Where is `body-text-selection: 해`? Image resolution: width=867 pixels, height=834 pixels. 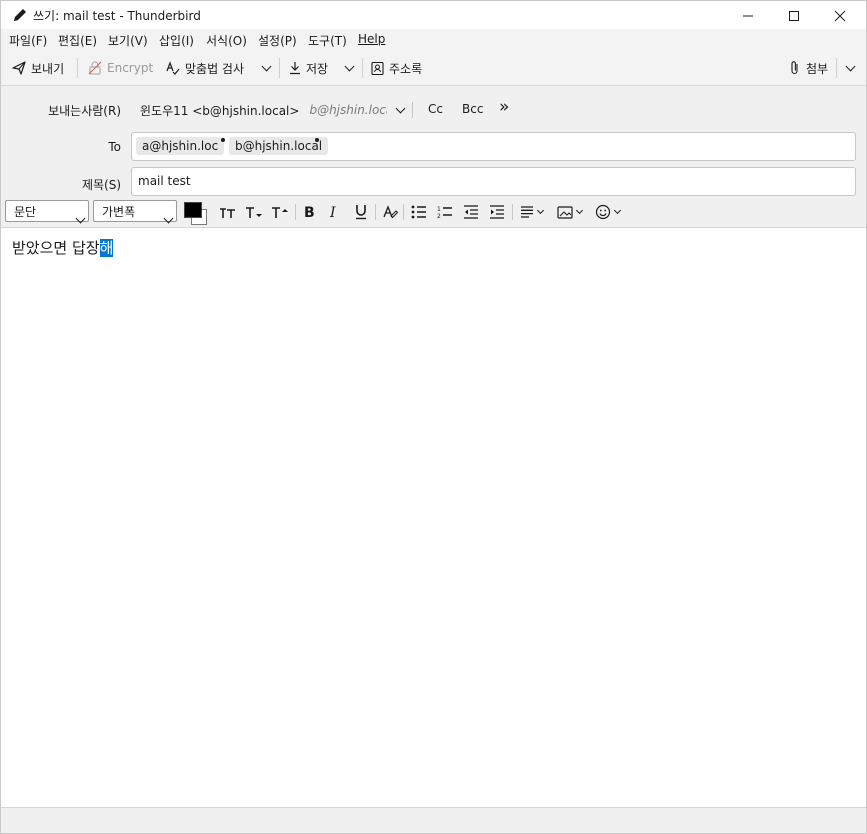 body-text-selection: 해 is located at coordinates (106, 248).